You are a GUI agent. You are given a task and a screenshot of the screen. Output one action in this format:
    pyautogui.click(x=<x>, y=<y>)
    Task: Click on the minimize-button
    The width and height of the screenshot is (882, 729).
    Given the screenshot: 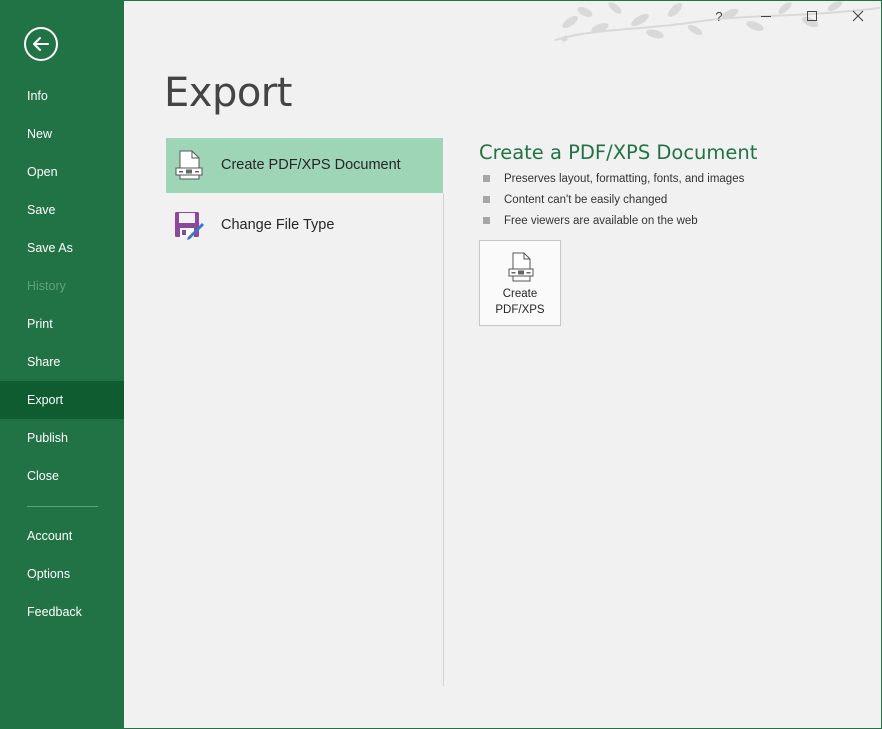 What is the action you would take?
    pyautogui.click(x=766, y=16)
    